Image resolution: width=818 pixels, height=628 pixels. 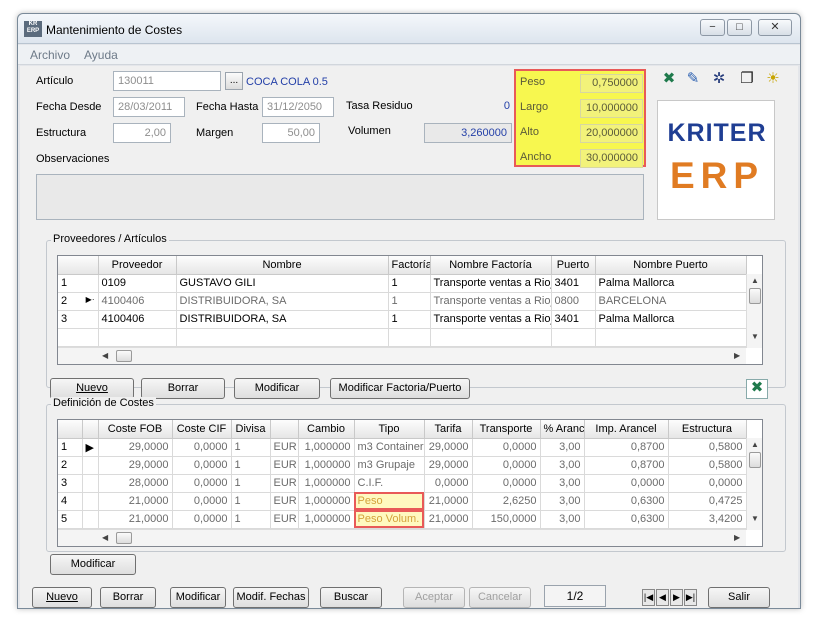 I want to click on col-header-nombre: Nombre, so click(x=282, y=265).